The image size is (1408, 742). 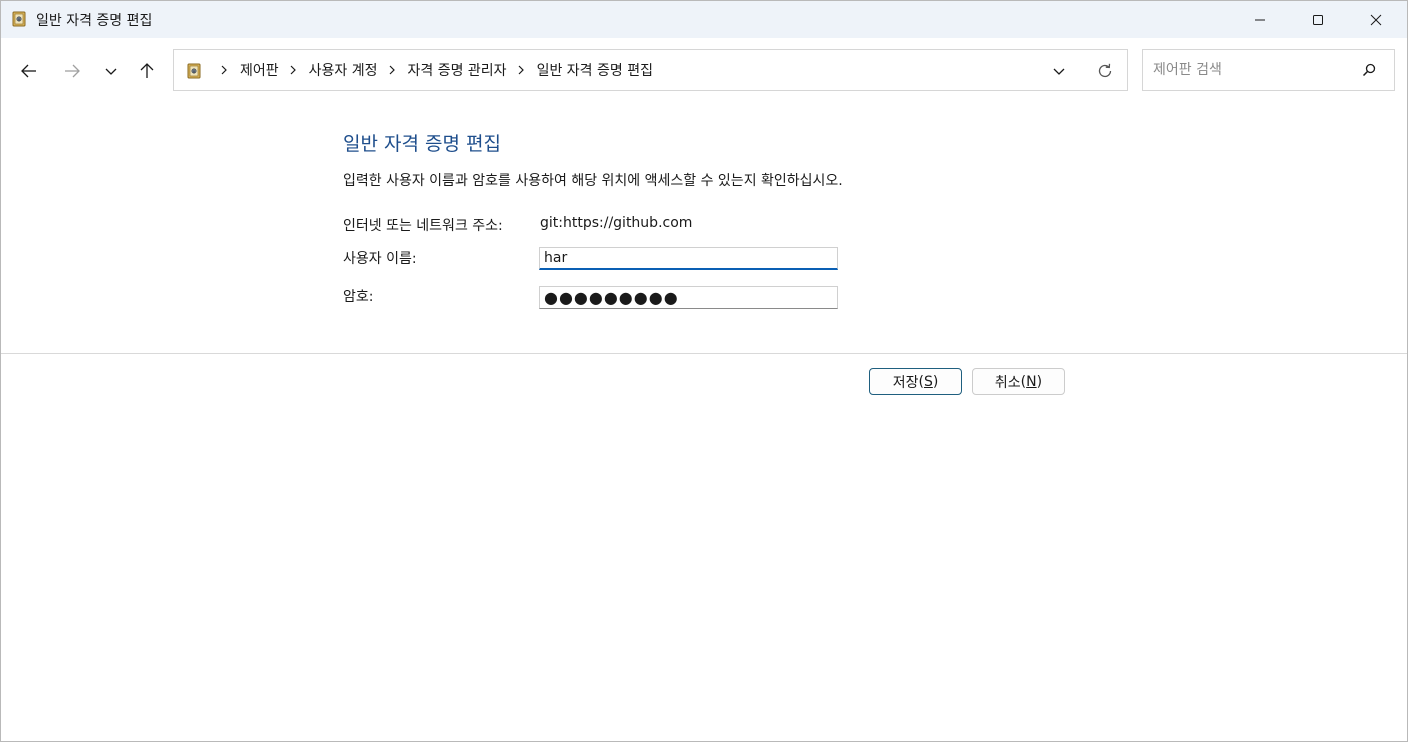 What do you see at coordinates (1031, 381) in the screenshot?
I see `cancel-button-mnemonic: N` at bounding box center [1031, 381].